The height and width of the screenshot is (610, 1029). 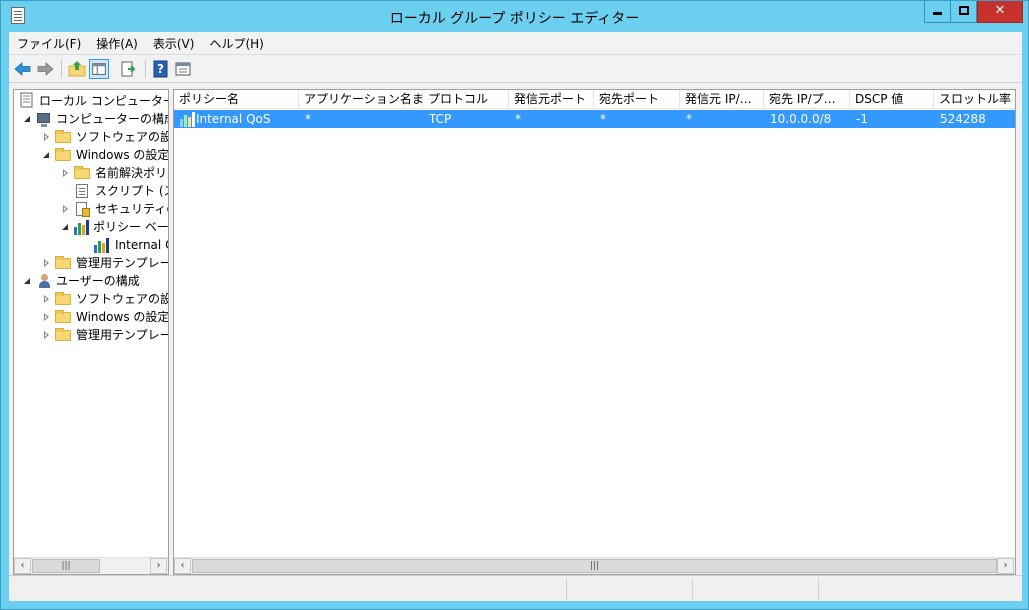 I want to click on title-bar: ローカル グループ ポリシー エディター ✕, so click(x=514, y=16).